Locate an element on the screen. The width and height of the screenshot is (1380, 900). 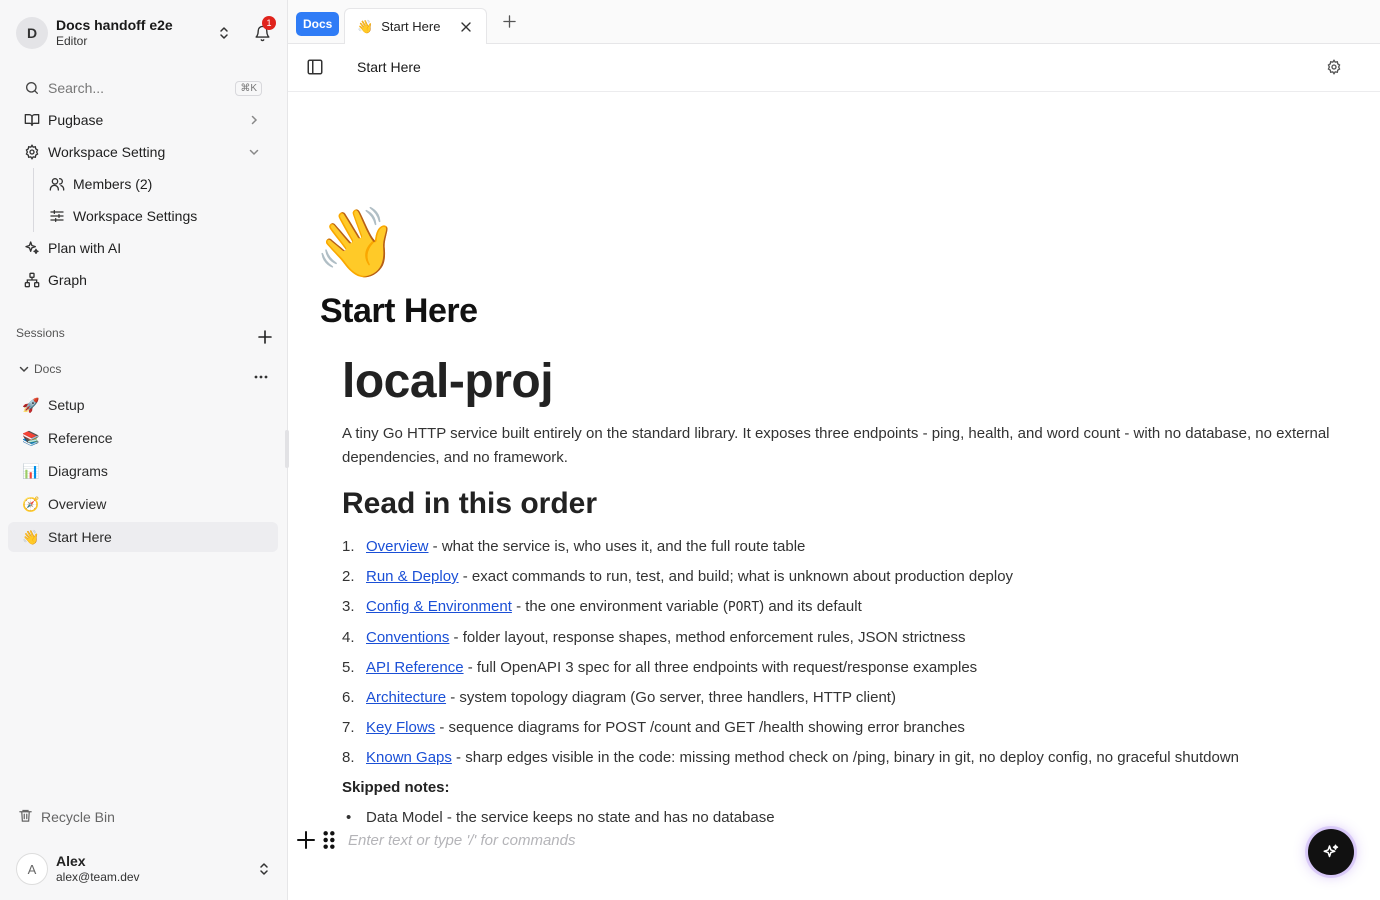
search-shortcut: ⌘K is located at coordinates (248, 88).